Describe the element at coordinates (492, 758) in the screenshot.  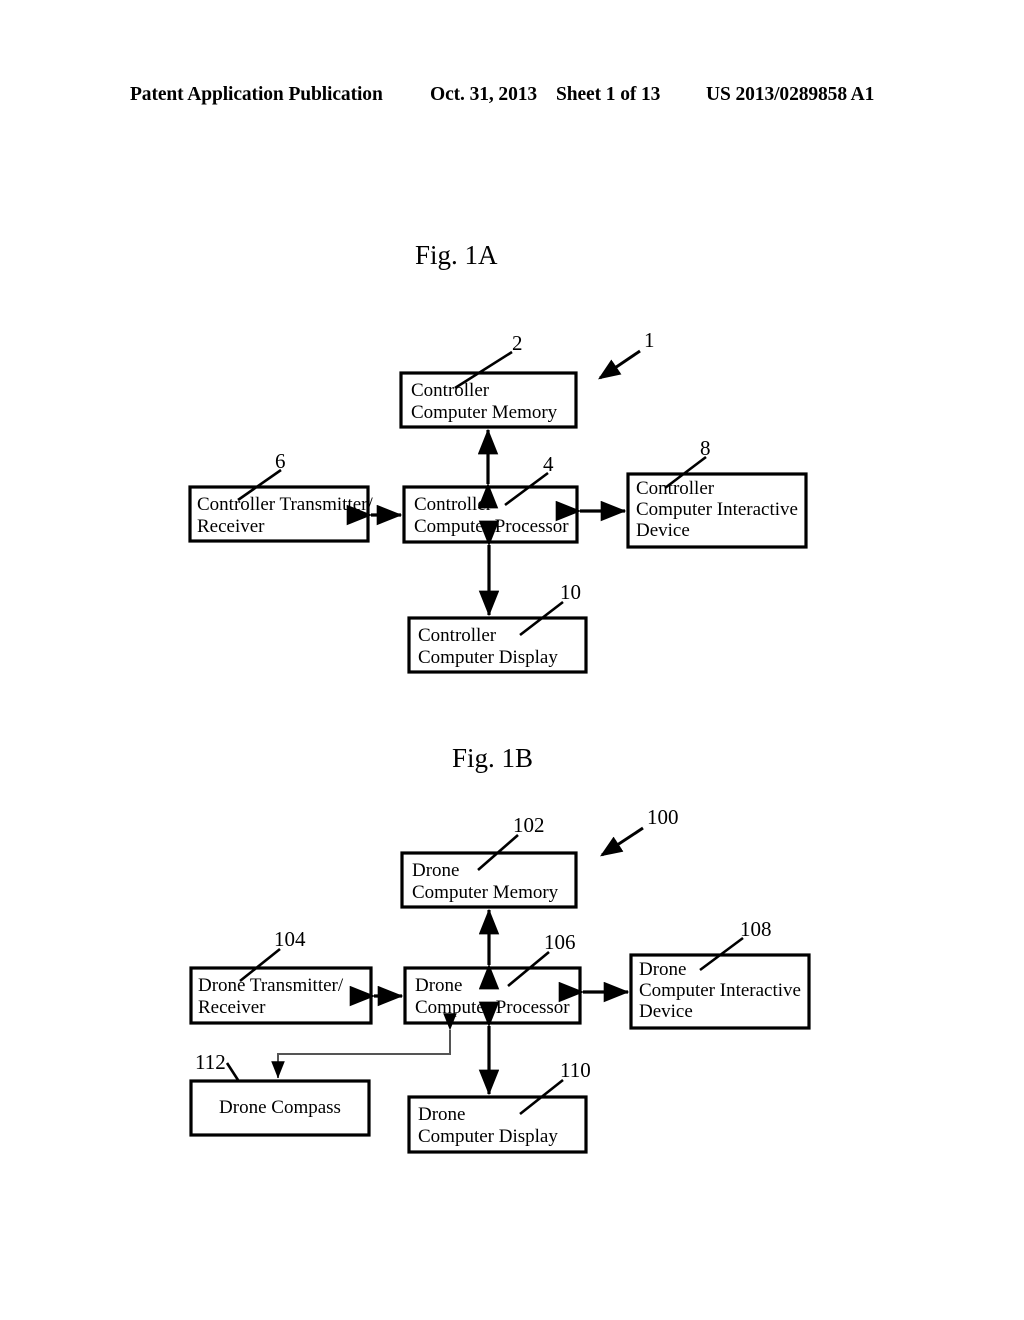
I see `figure-1b-title: Fig. 1B` at that location.